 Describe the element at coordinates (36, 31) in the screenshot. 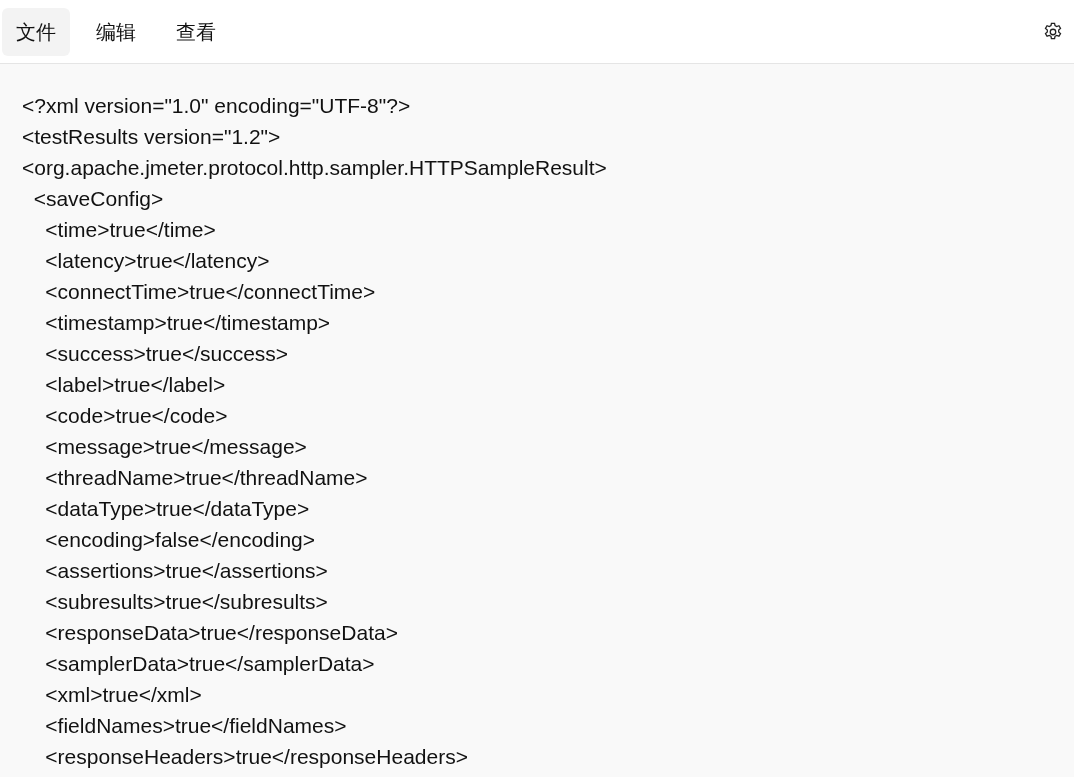

I see `menu-item: 文件` at that location.